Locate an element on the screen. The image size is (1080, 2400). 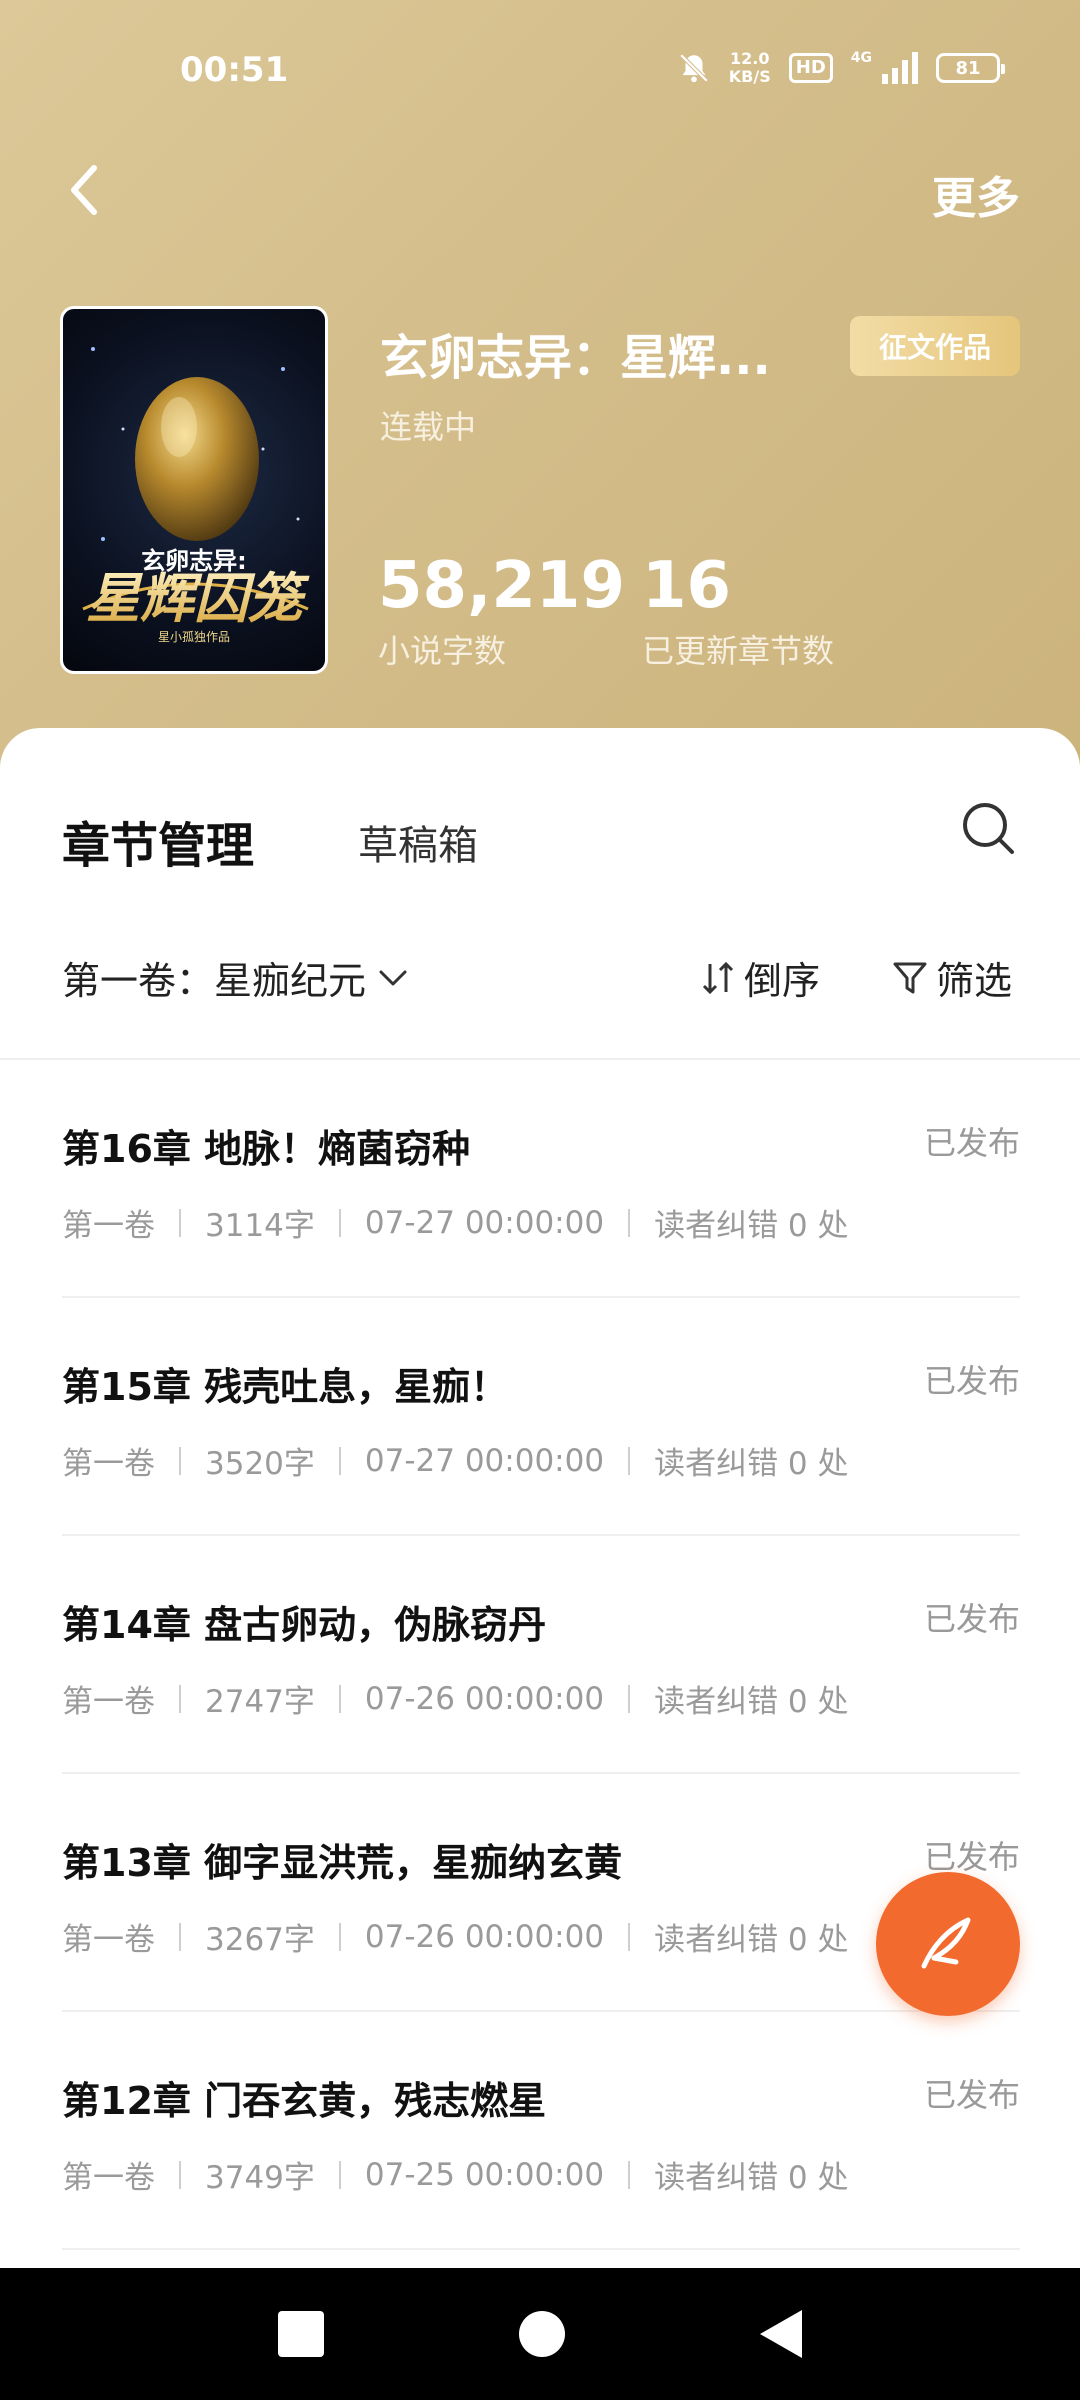
volume-select: 第一卷：星痂纪元 is located at coordinates (235, 977).